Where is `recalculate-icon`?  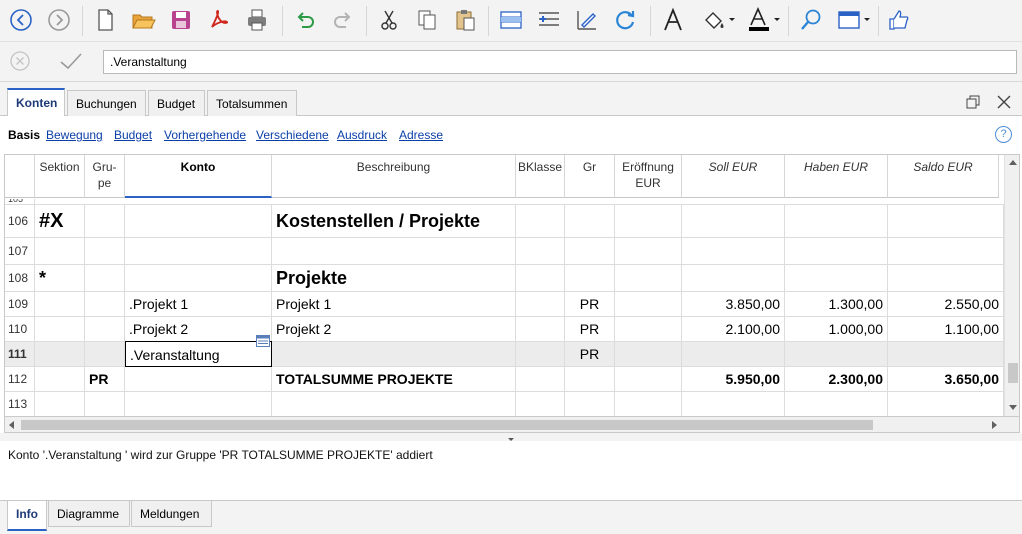 recalculate-icon is located at coordinates (625, 20).